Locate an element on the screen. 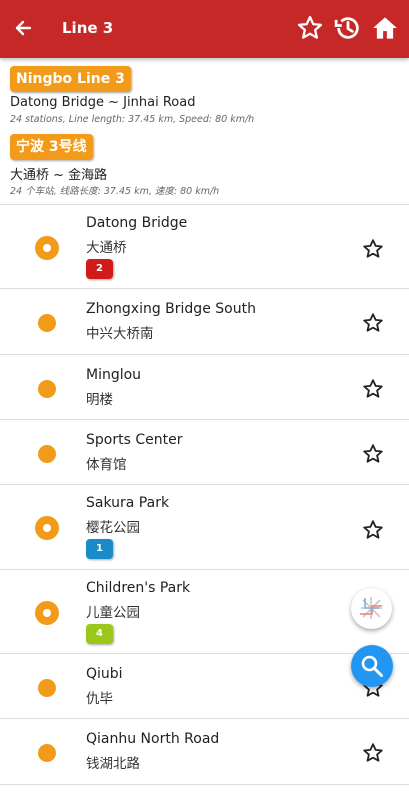 The image size is (409, 800). station-row: Minglou 明楼 is located at coordinates (204, 387).